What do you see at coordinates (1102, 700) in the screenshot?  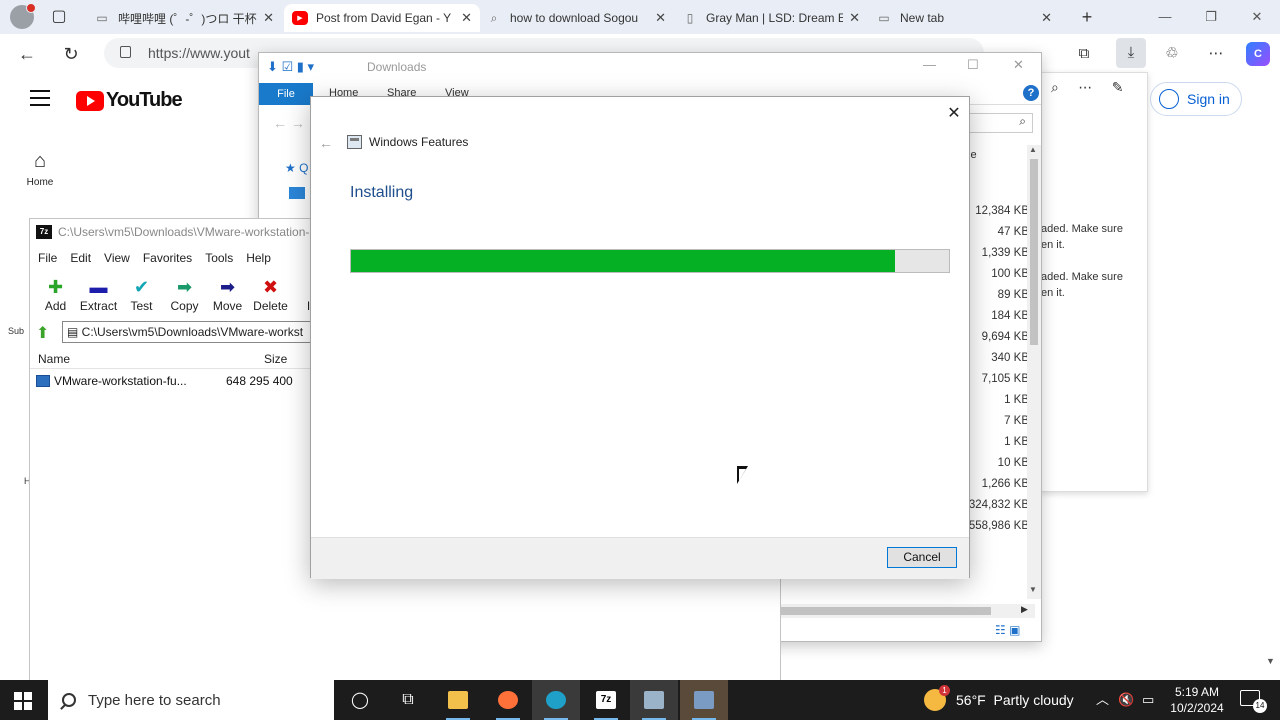 I see `chevron-up-icon: ︿` at bounding box center [1102, 700].